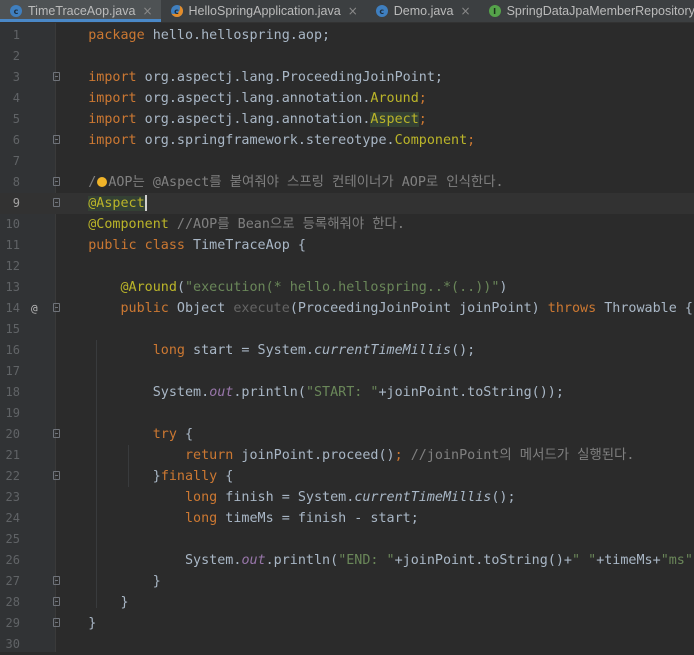 This screenshot has width=694, height=655. What do you see at coordinates (176, 11) in the screenshot?
I see `spring-boot-class-icon: c` at bounding box center [176, 11].